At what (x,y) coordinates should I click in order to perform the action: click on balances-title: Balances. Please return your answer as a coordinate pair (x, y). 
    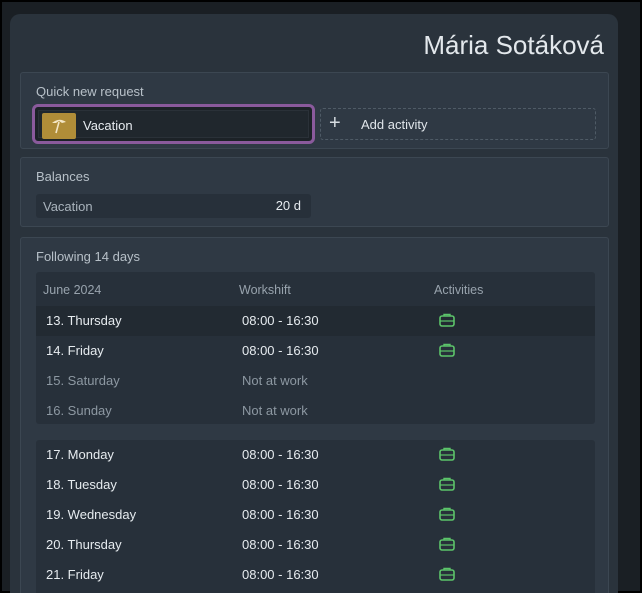
    Looking at the image, I should click on (63, 176).